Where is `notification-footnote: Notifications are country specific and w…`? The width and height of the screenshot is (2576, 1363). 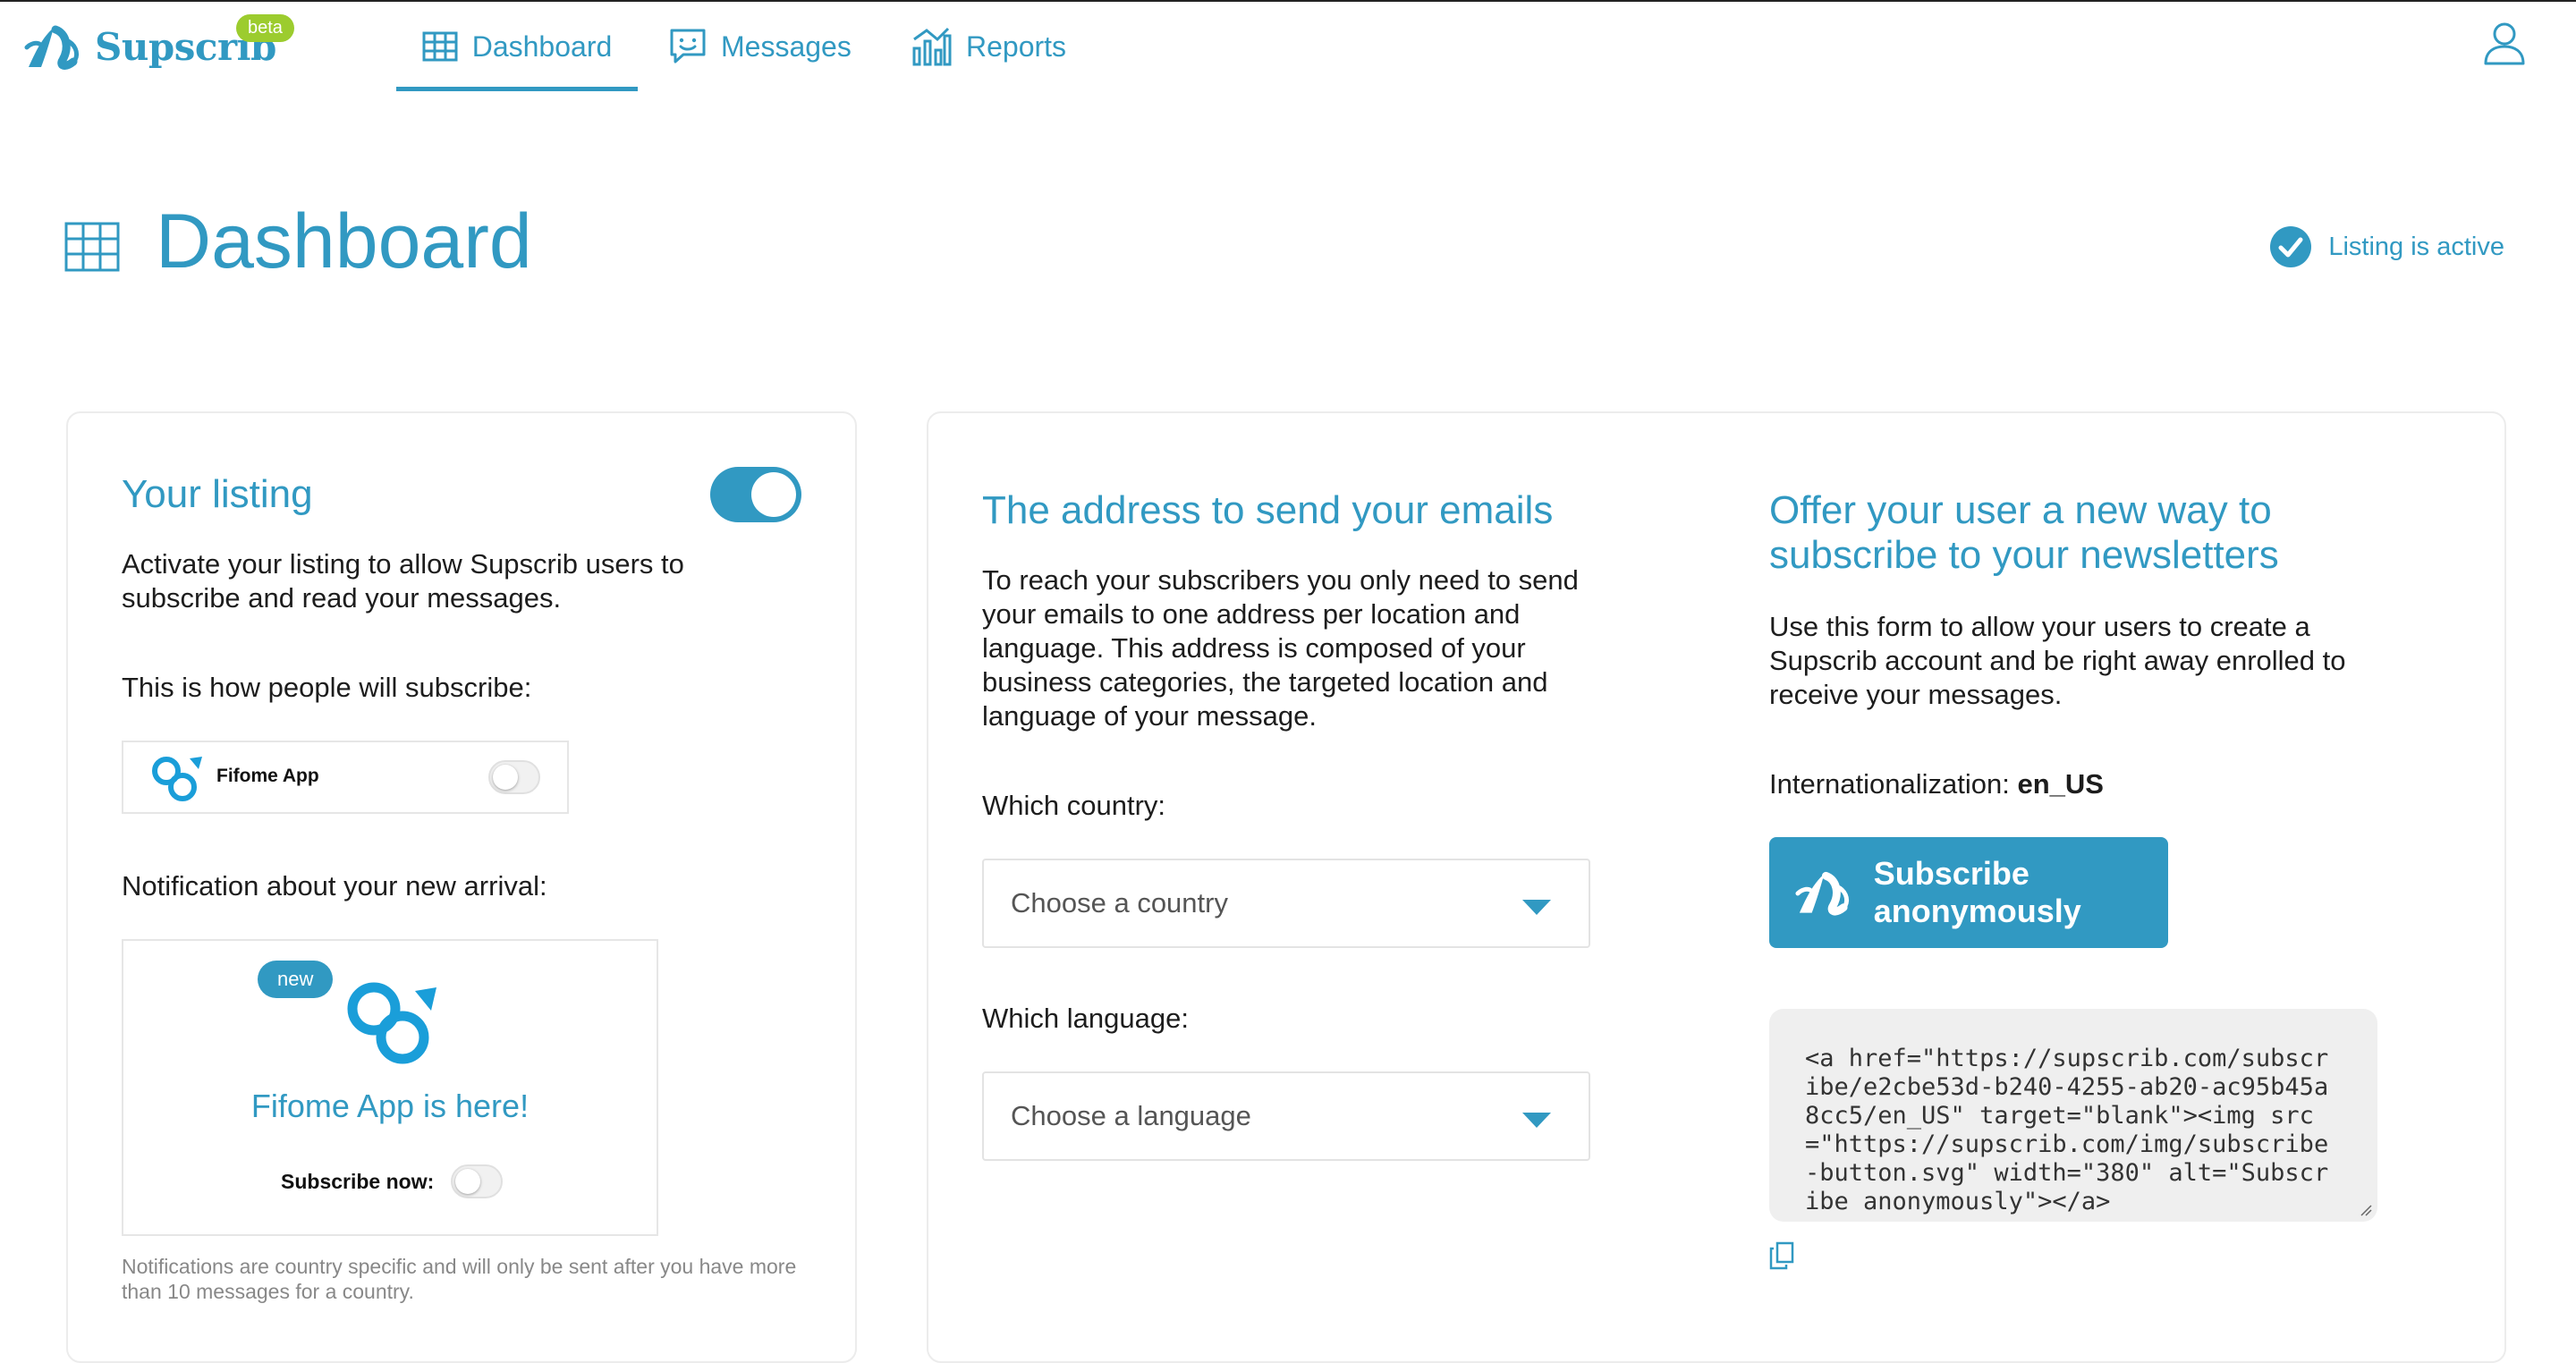 notification-footnote: Notifications are country specific and w… is located at coordinates (459, 1279).